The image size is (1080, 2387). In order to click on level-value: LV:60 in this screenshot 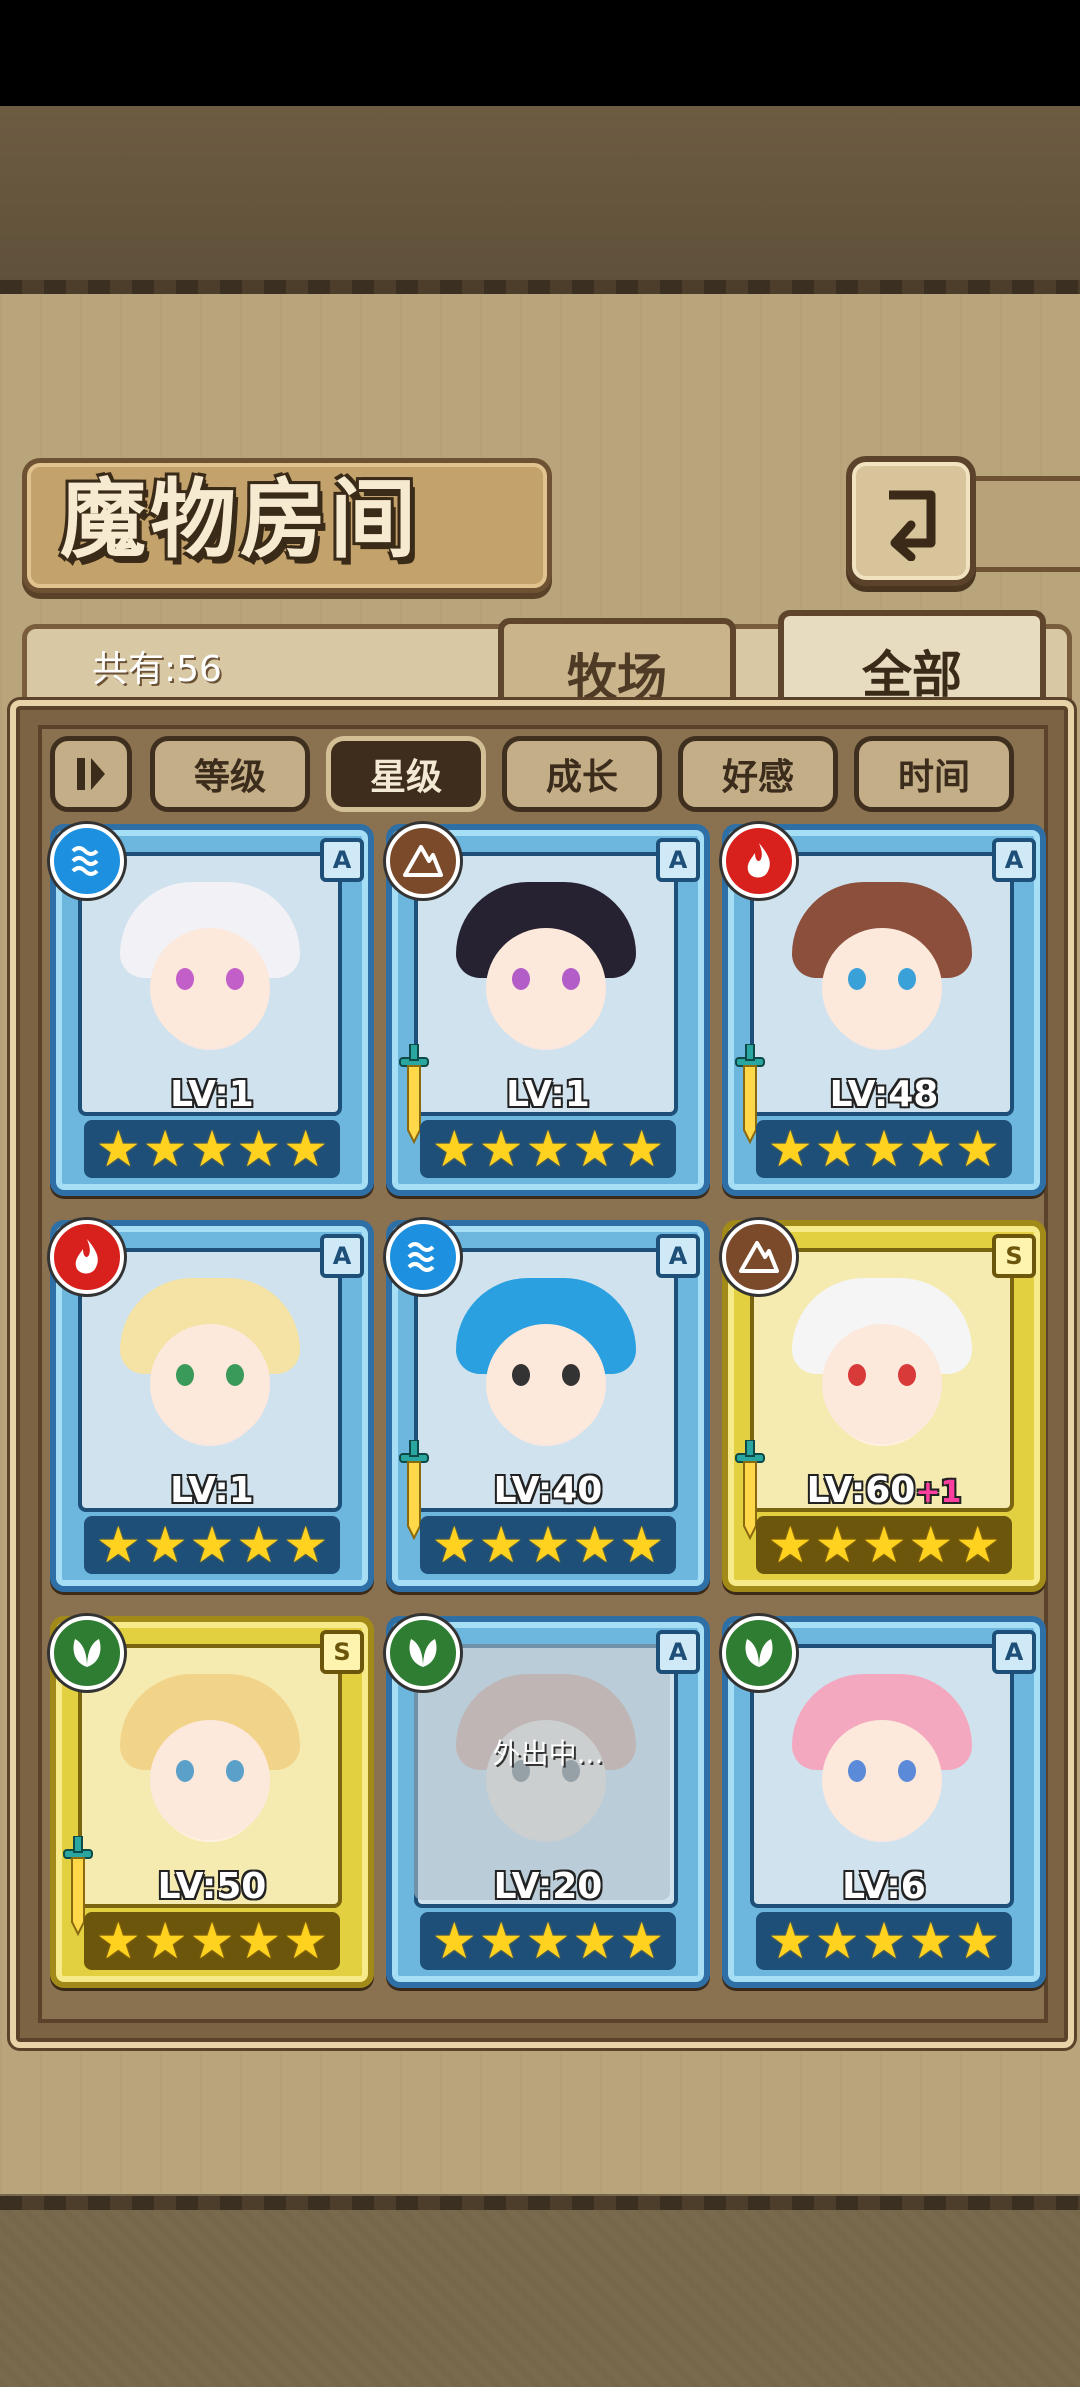, I will do `click(861, 1490)`.